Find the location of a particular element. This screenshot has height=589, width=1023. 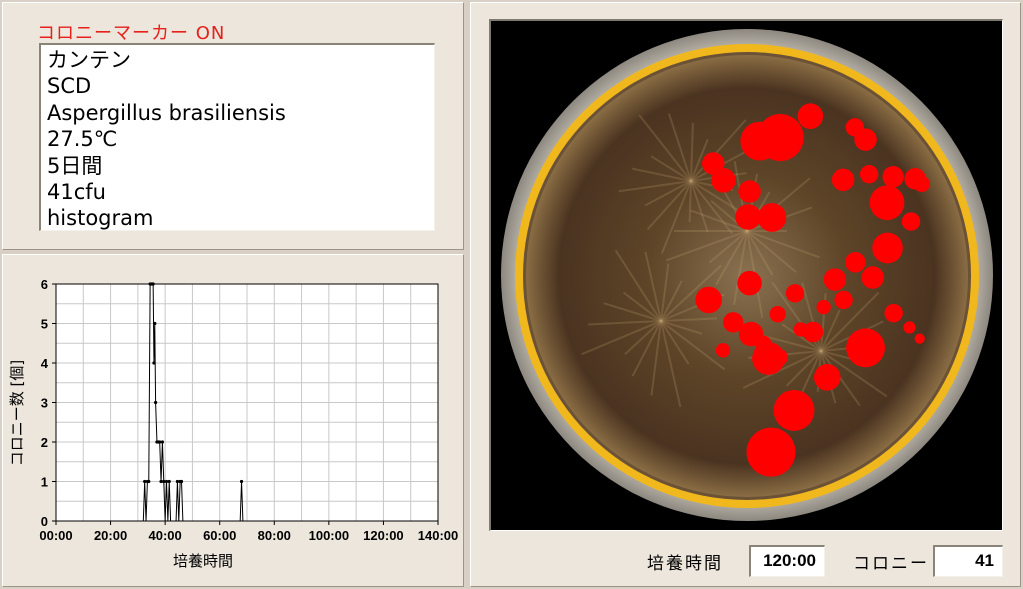

info-line-organism: Aspergillus brasiliensis is located at coordinates (166, 112).